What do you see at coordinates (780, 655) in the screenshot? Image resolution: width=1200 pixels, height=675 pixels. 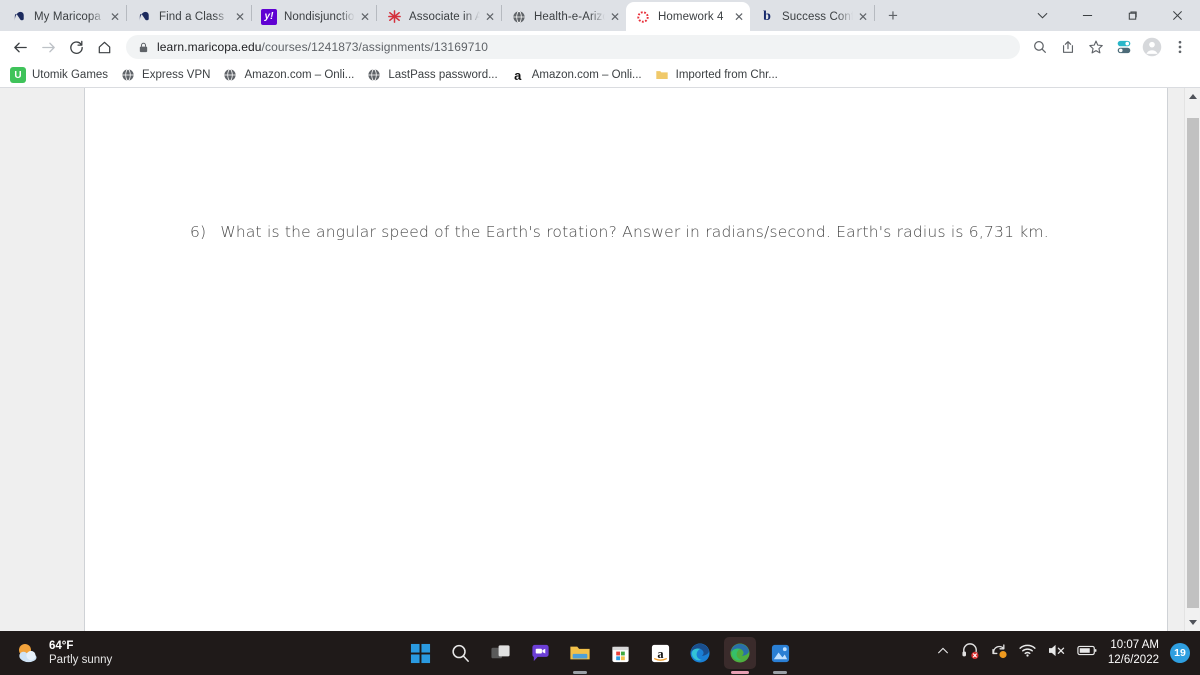 I see `photos-button` at bounding box center [780, 655].